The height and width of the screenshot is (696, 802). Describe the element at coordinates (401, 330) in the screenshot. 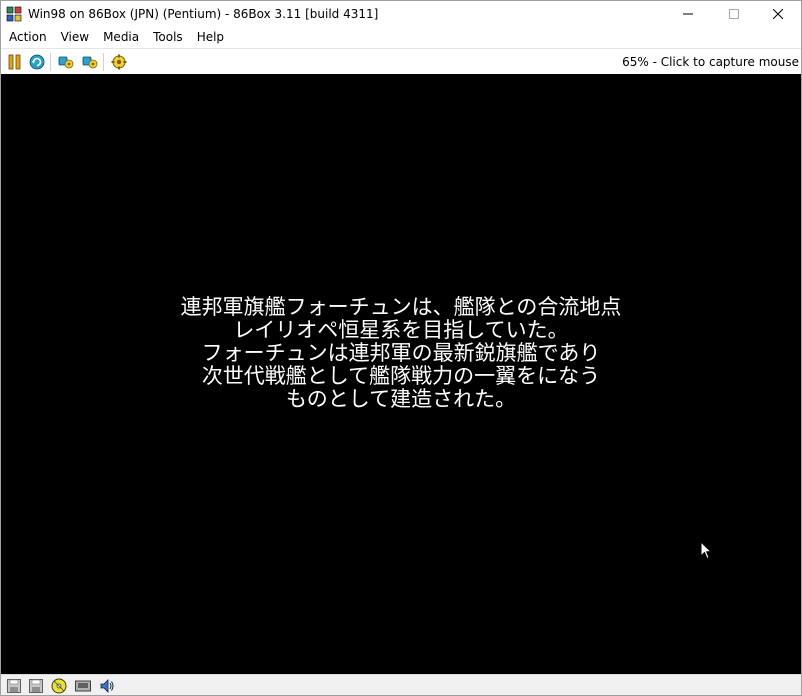

I see `story-line: レイリオペ恒星系を目指していた。` at that location.